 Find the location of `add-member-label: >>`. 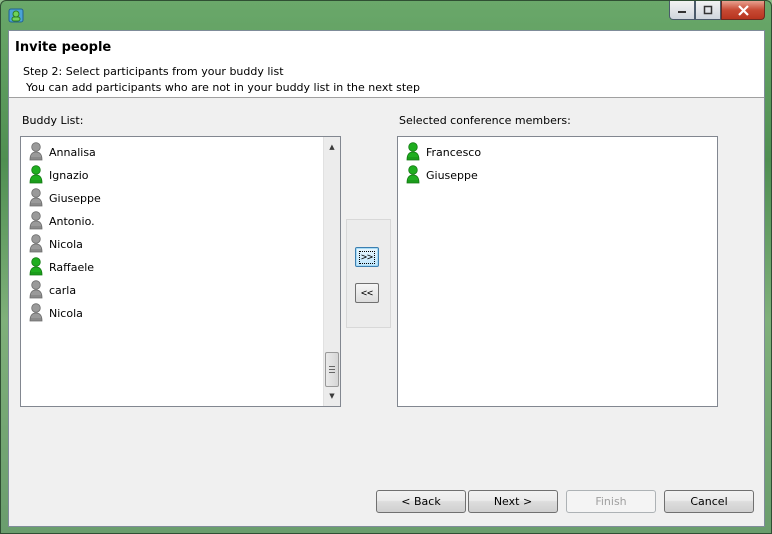

add-member-label: >> is located at coordinates (367, 257).